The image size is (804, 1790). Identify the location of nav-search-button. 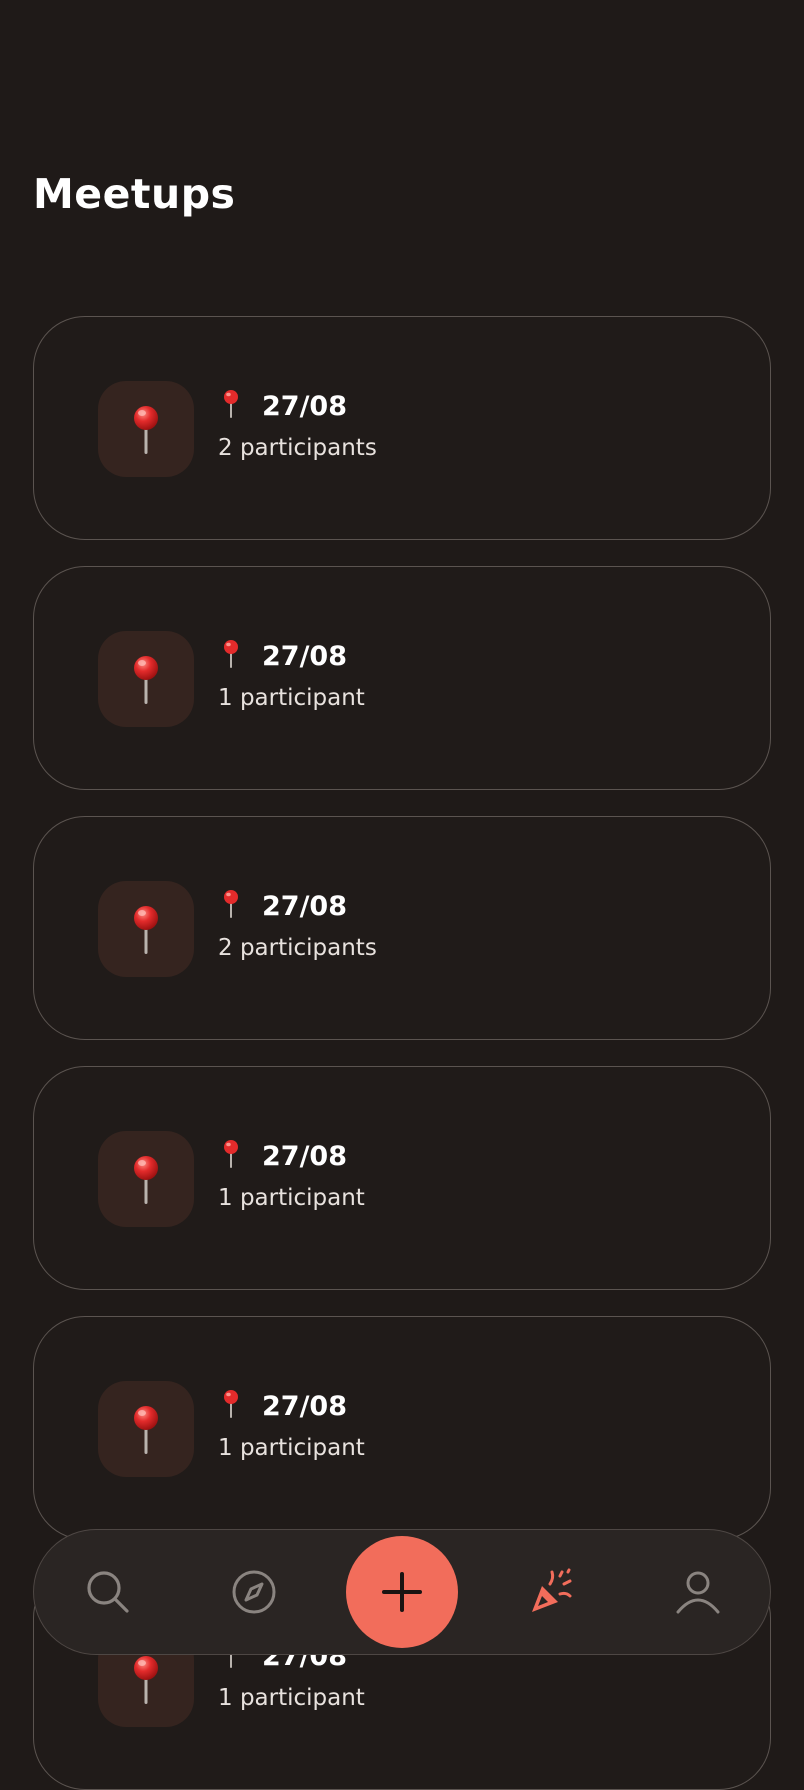
(108, 1592).